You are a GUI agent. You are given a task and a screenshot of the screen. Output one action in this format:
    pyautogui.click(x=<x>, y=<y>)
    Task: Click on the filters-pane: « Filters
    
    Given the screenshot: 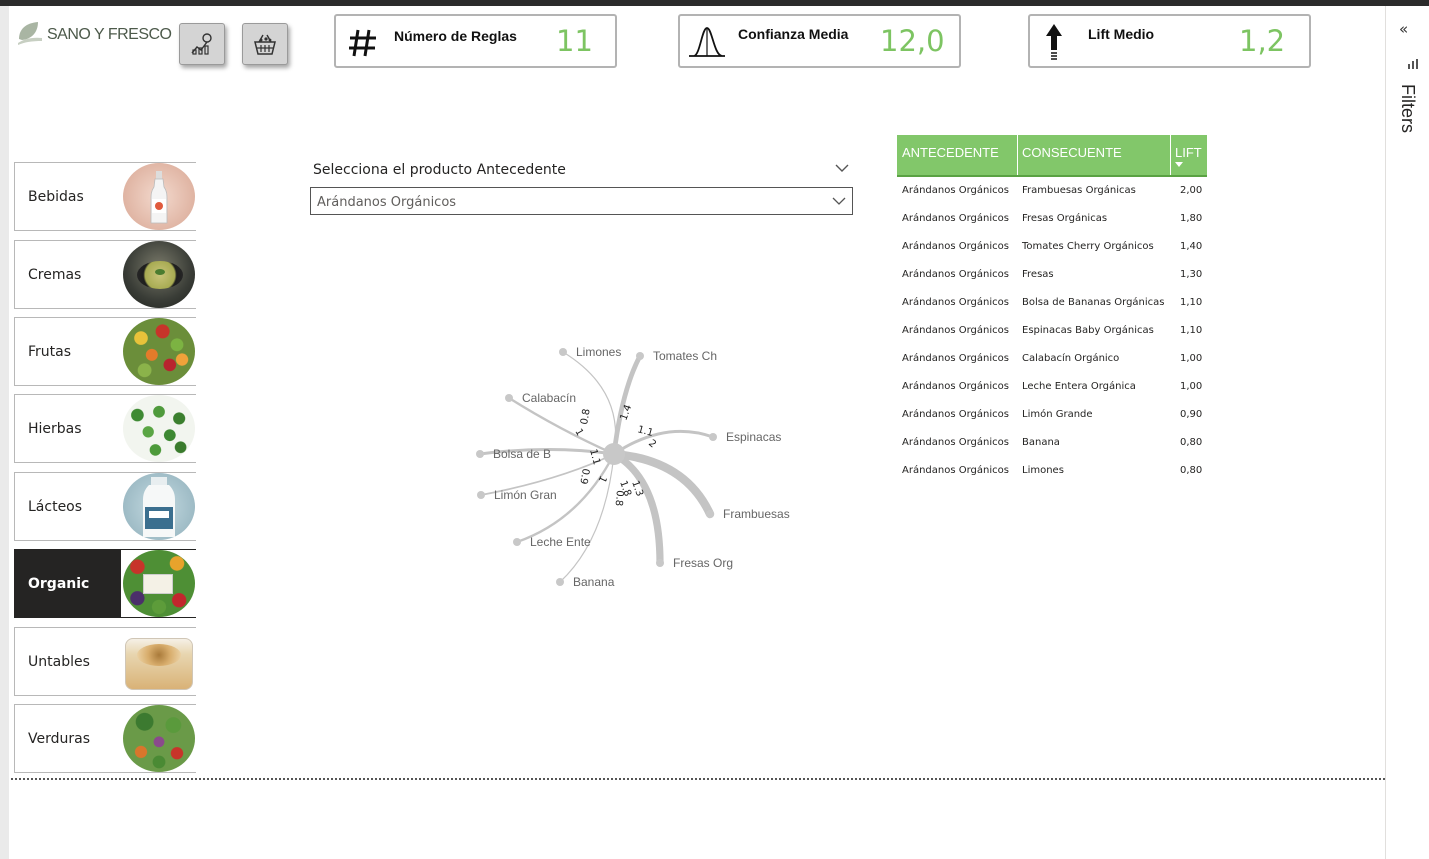 What is the action you would take?
    pyautogui.click(x=1407, y=432)
    